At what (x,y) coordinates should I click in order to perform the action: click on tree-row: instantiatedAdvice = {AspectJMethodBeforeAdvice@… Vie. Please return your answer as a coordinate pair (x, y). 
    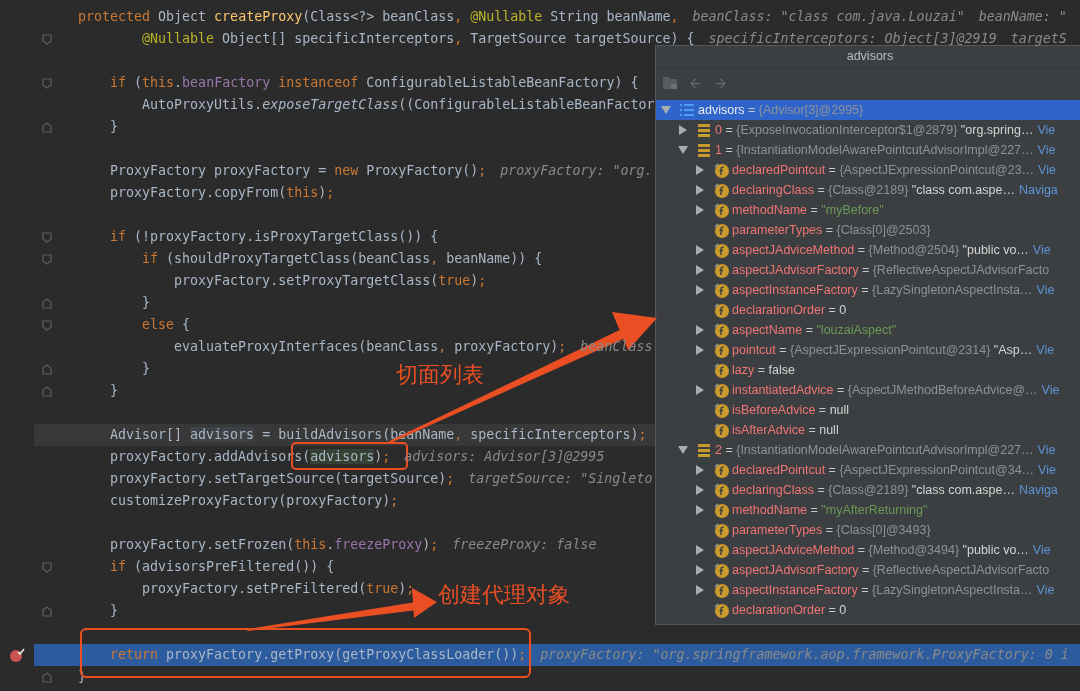
    Looking at the image, I should click on (868, 390).